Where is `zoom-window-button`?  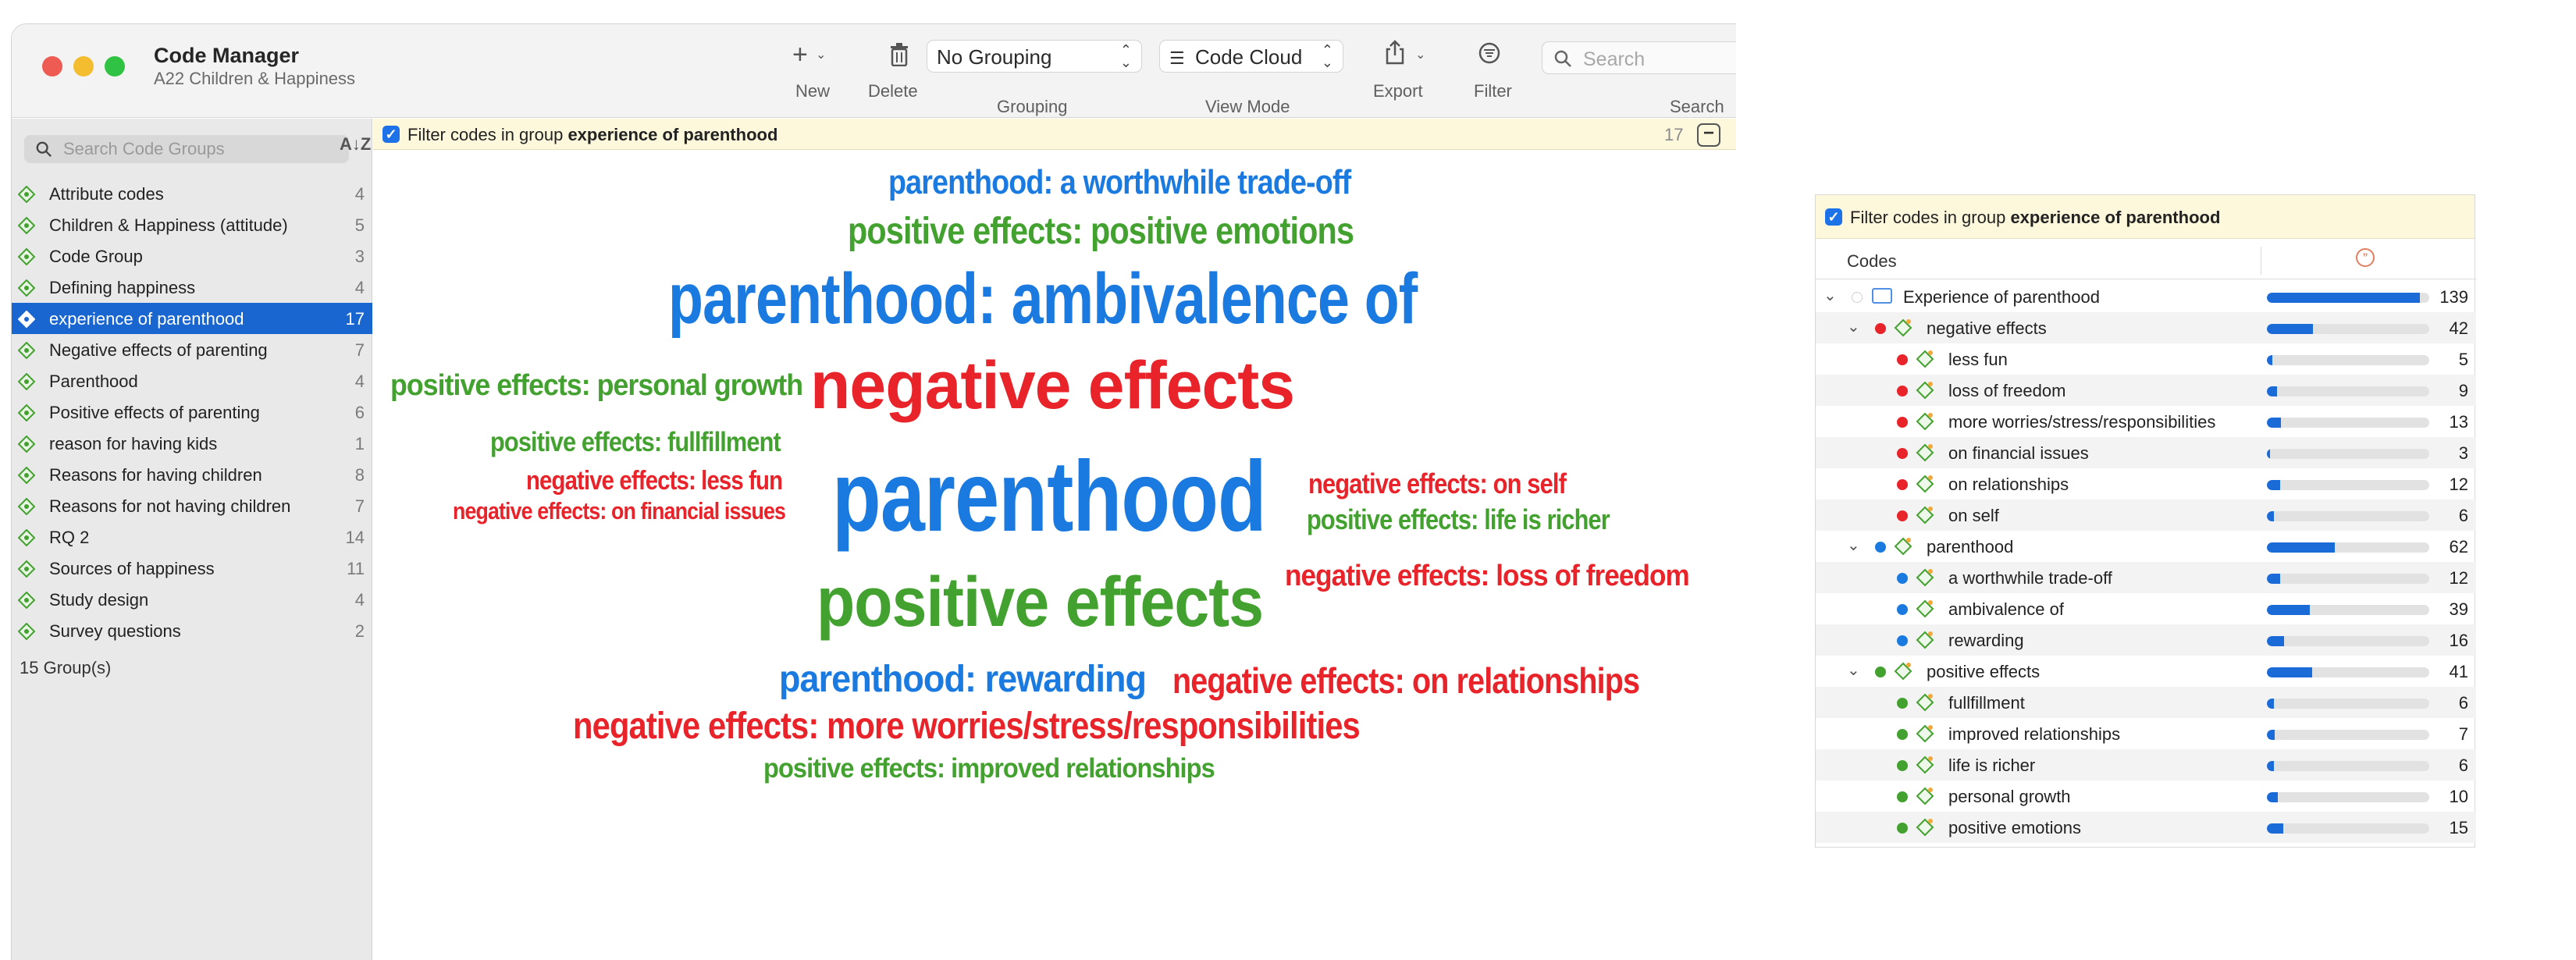 zoom-window-button is located at coordinates (115, 66).